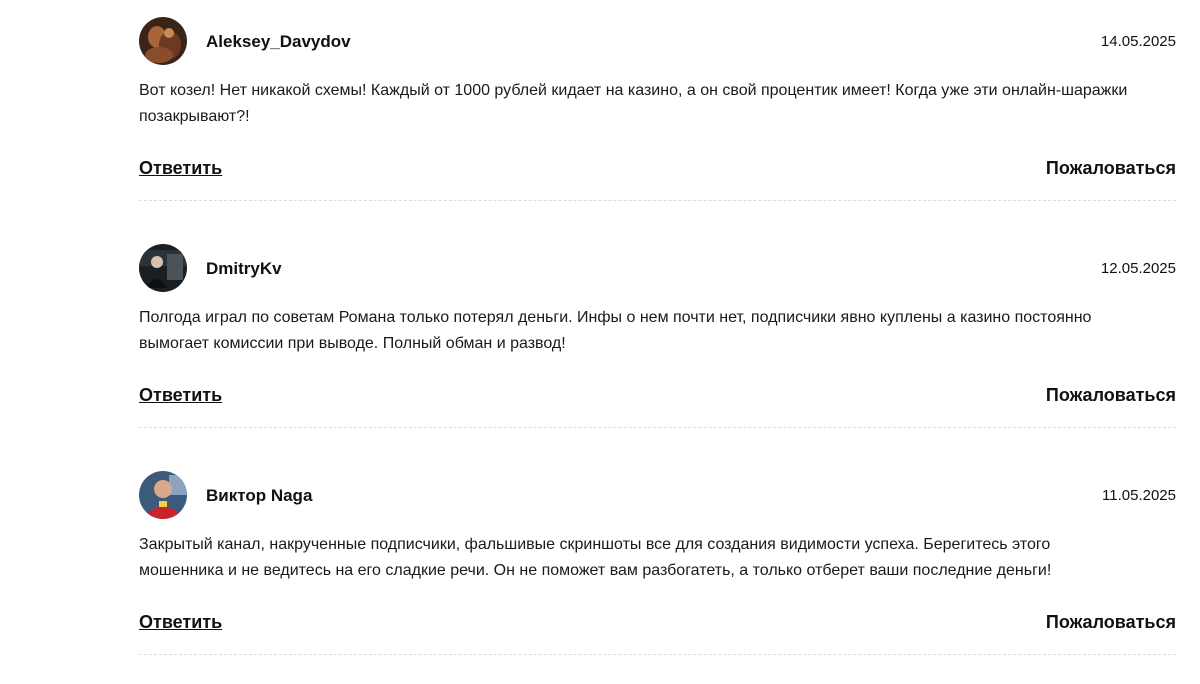 The height and width of the screenshot is (684, 1200). What do you see at coordinates (657, 42) in the screenshot?
I see `comment-header: Aleksey_Davydov 14.05.2025` at bounding box center [657, 42].